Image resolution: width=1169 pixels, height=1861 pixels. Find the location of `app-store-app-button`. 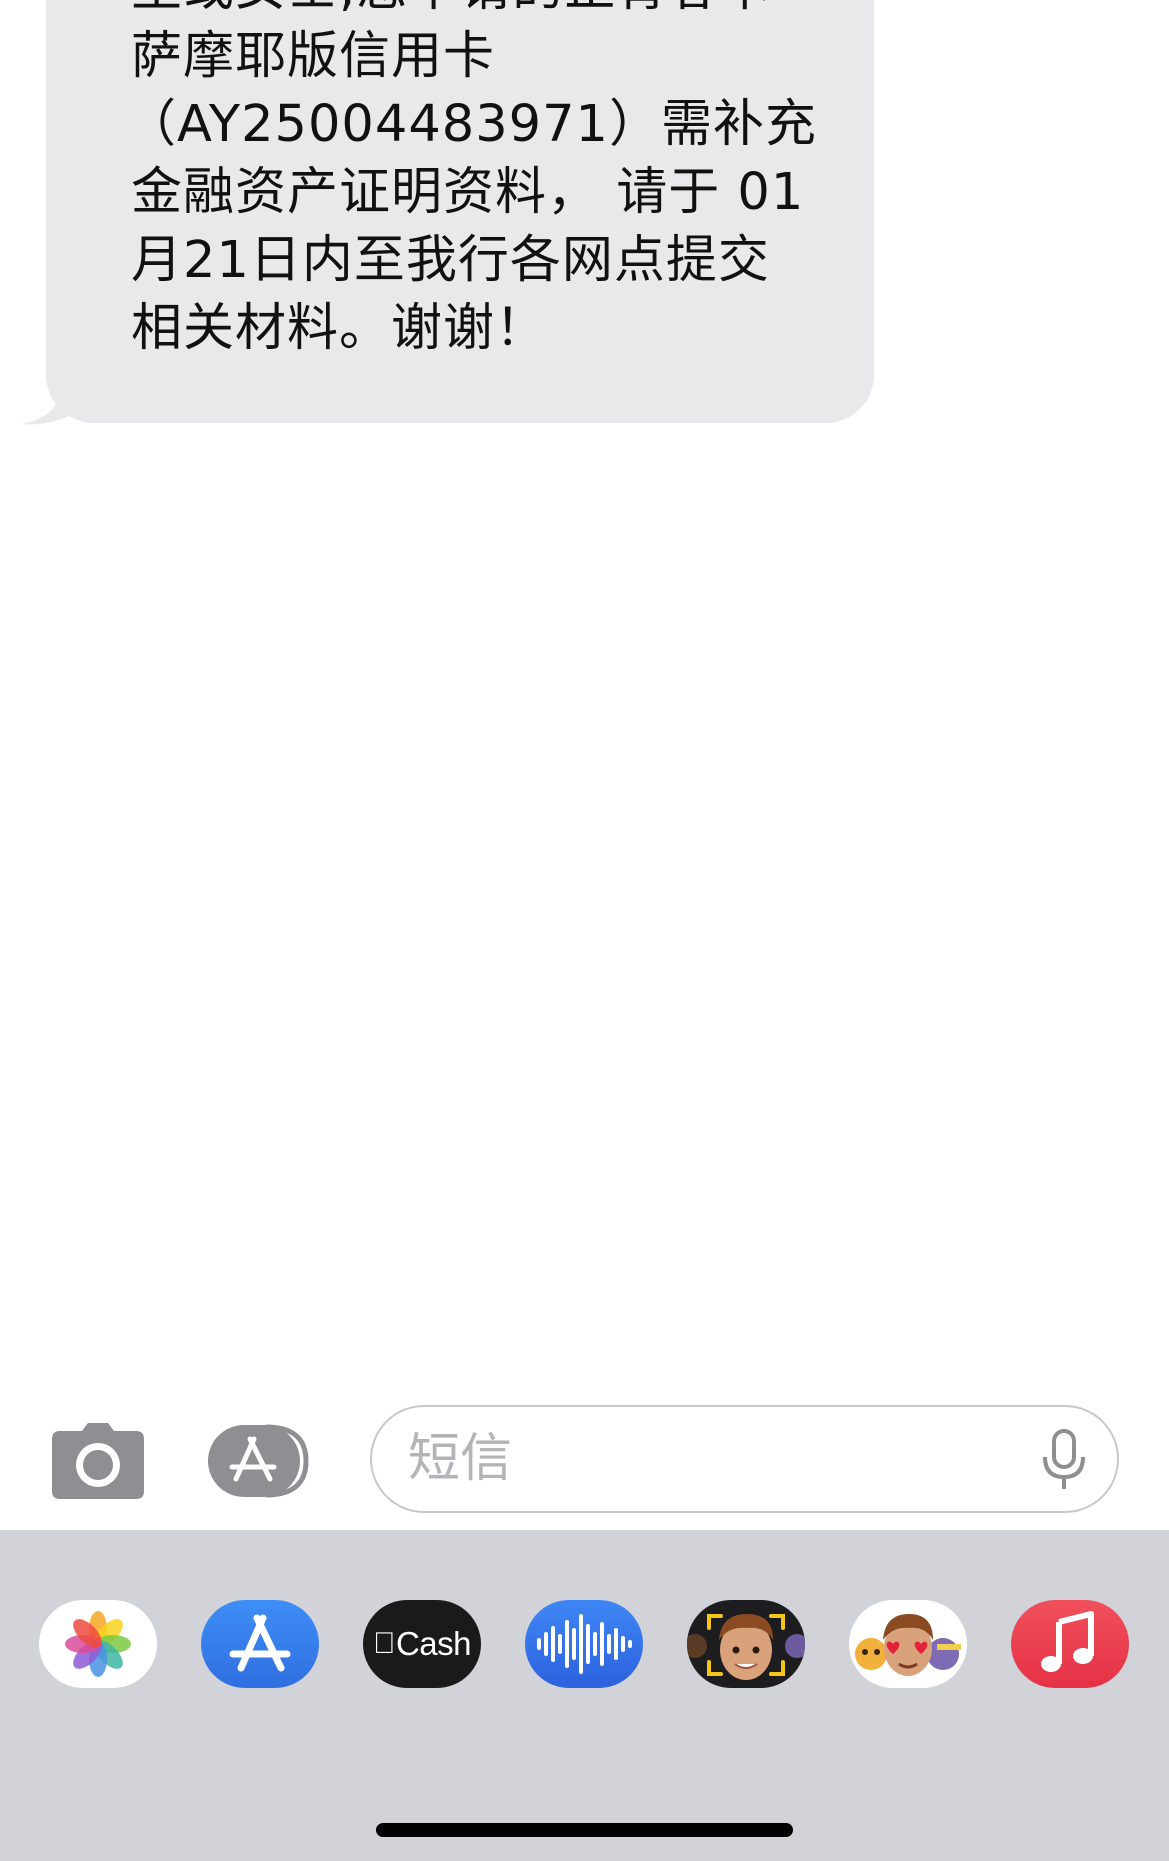

app-store-app-button is located at coordinates (260, 1644).